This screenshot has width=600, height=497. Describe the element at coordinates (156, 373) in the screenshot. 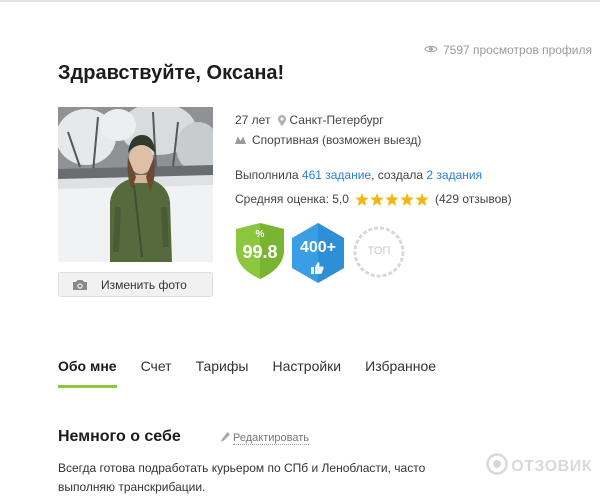

I see `tab-account: Счет` at that location.